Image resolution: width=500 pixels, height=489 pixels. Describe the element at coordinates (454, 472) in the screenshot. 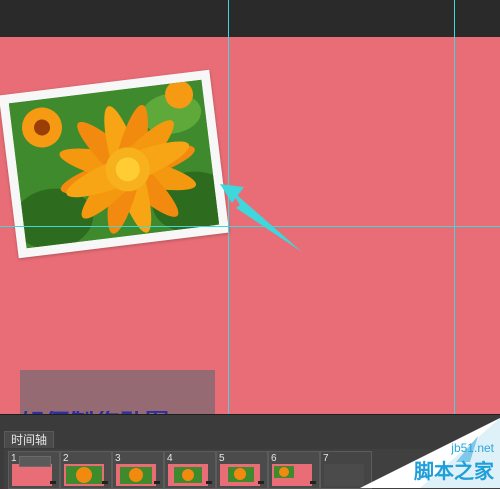

I see `watermark-name: 脚本之家` at that location.